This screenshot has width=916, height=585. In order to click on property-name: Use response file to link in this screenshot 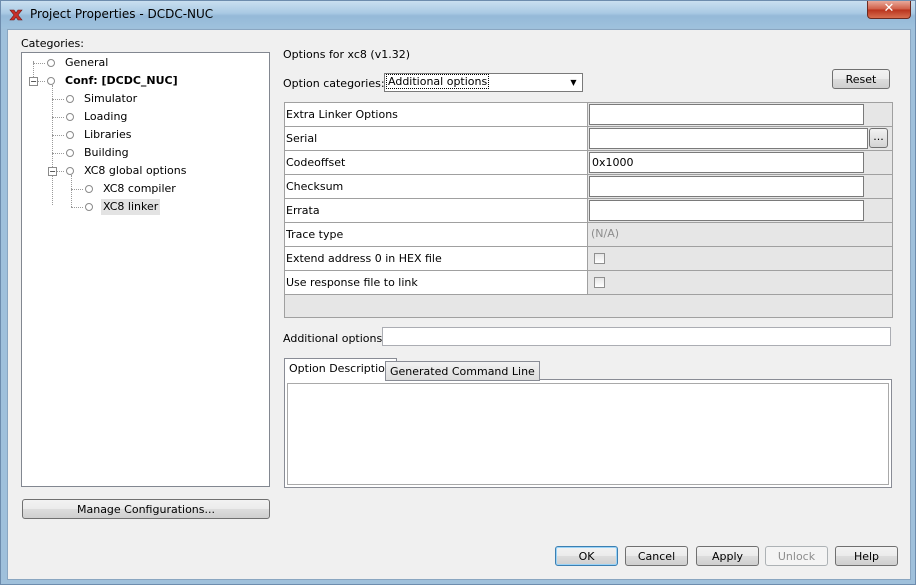, I will do `click(436, 282)`.